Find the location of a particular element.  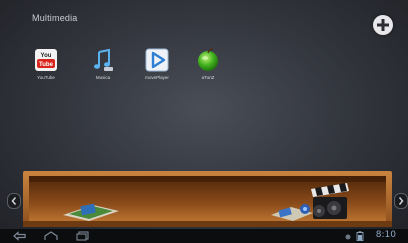

youtube-logo-line2: Tube is located at coordinates (46, 65).